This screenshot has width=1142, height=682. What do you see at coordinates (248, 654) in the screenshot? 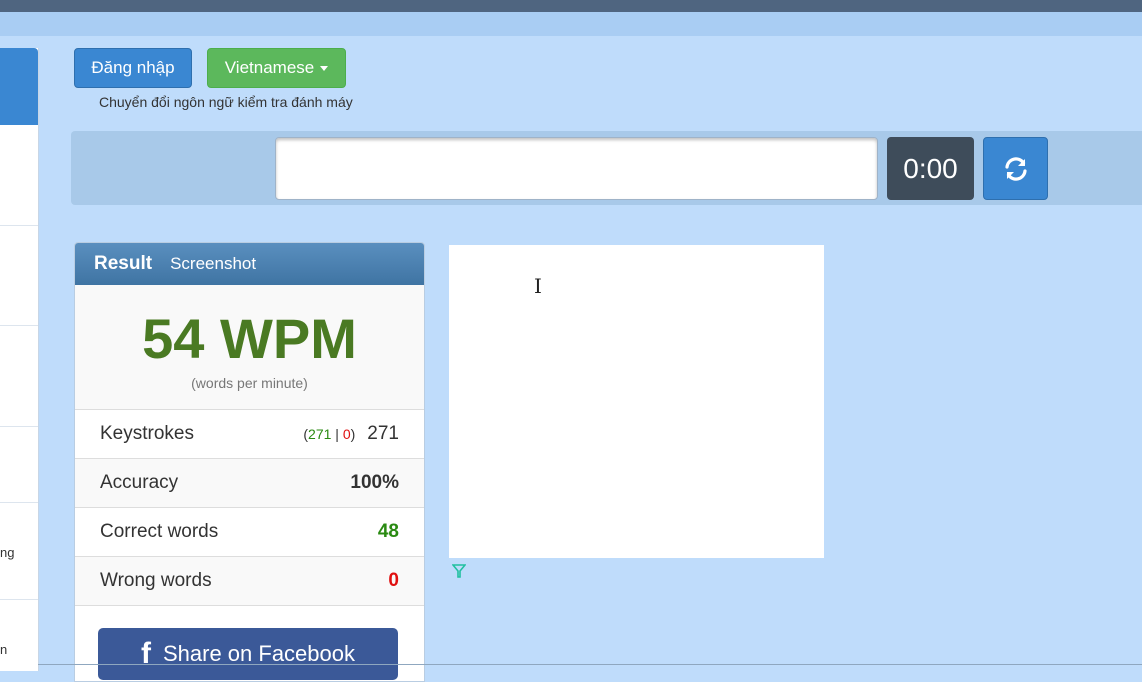
I see `share-facebook-button: f Share on Facebook` at bounding box center [248, 654].